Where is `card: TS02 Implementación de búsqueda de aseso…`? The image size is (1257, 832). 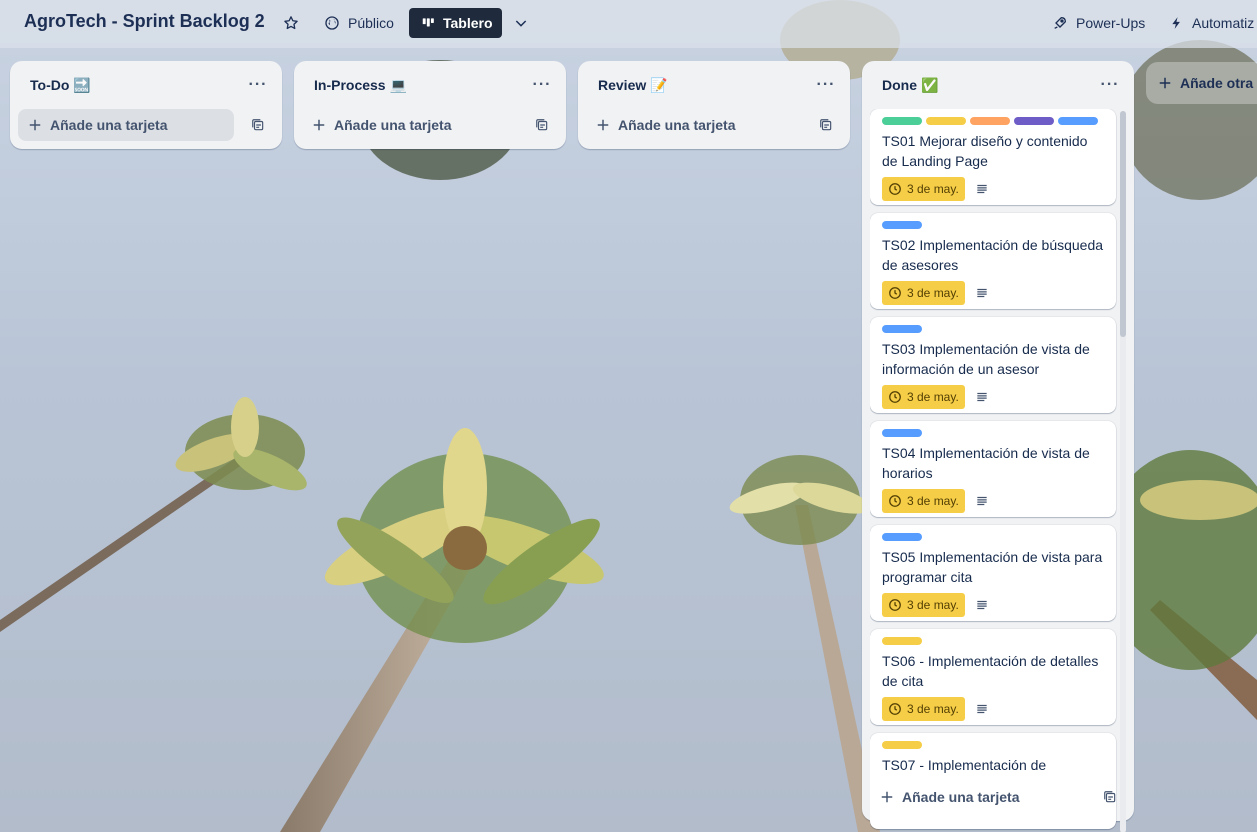
card: TS02 Implementación de búsqueda de aseso… is located at coordinates (993, 261).